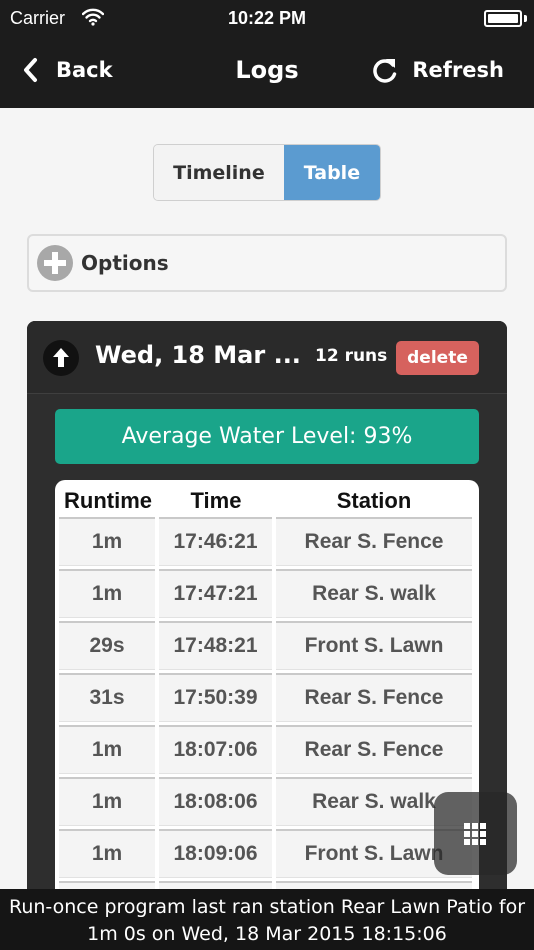 This screenshot has height=950, width=534. I want to click on average-water-level: Average Water Level: 93%, so click(267, 436).